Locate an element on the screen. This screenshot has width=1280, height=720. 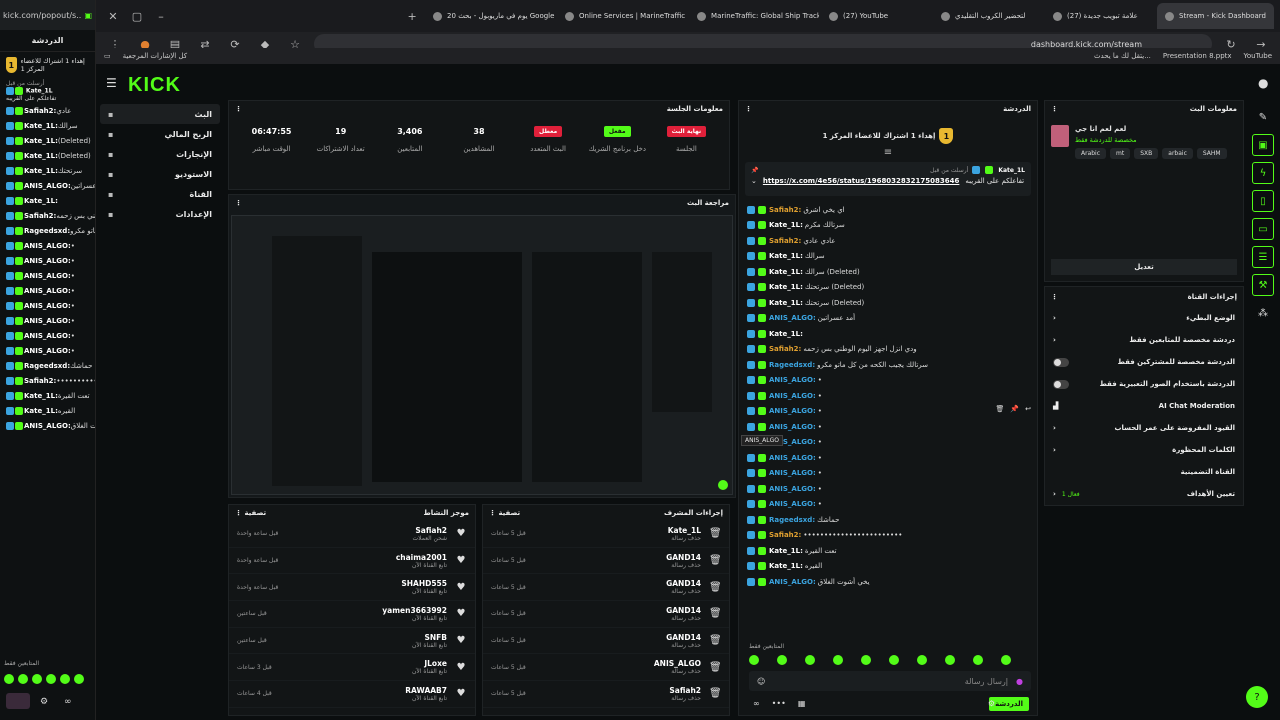
list-item: قبل 5 ساعات Kate_1L حذف رسالة 🗑 is located at coordinates (606, 534).